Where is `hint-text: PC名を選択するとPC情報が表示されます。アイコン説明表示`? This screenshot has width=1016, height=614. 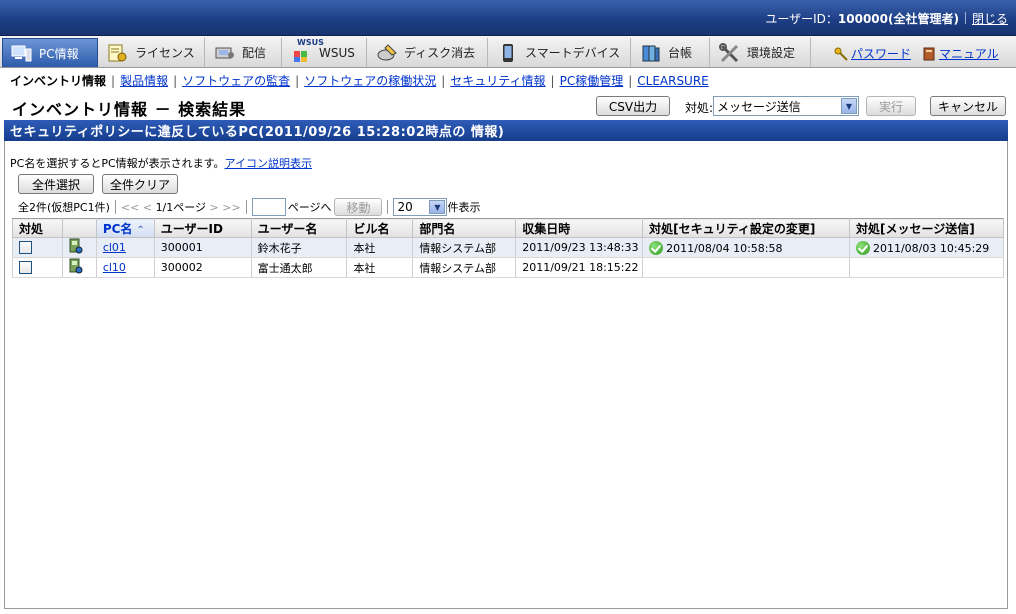
hint-text: PC名を選択するとPC情報が表示されます。アイコン説明表示 is located at coordinates (161, 163).